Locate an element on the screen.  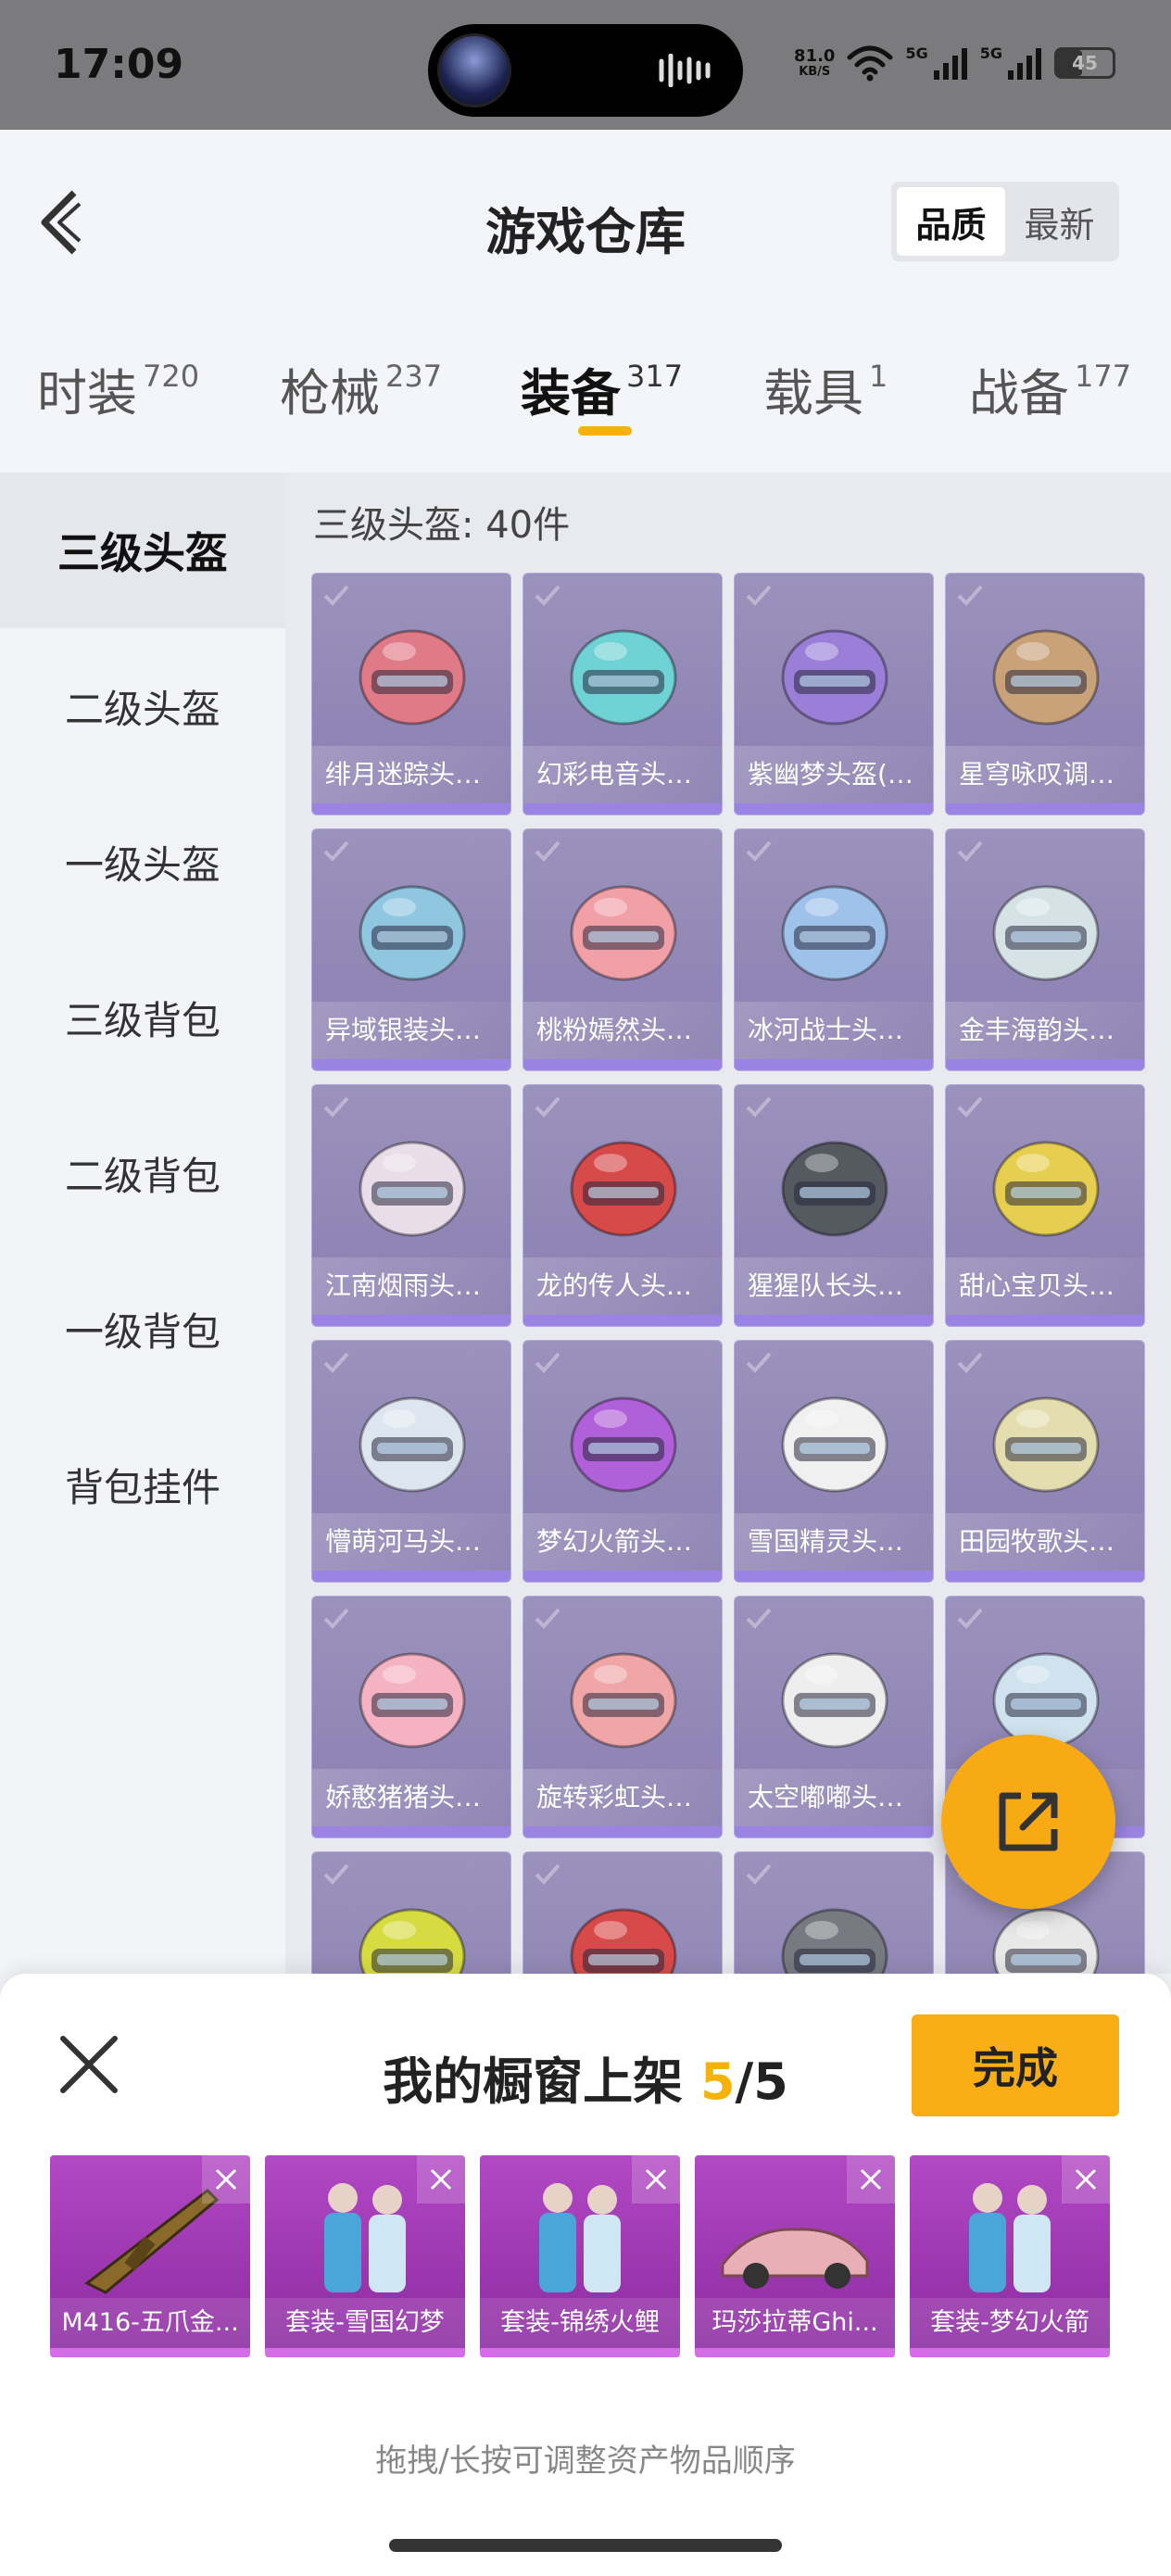
active-tab-indicator is located at coordinates (605, 431).